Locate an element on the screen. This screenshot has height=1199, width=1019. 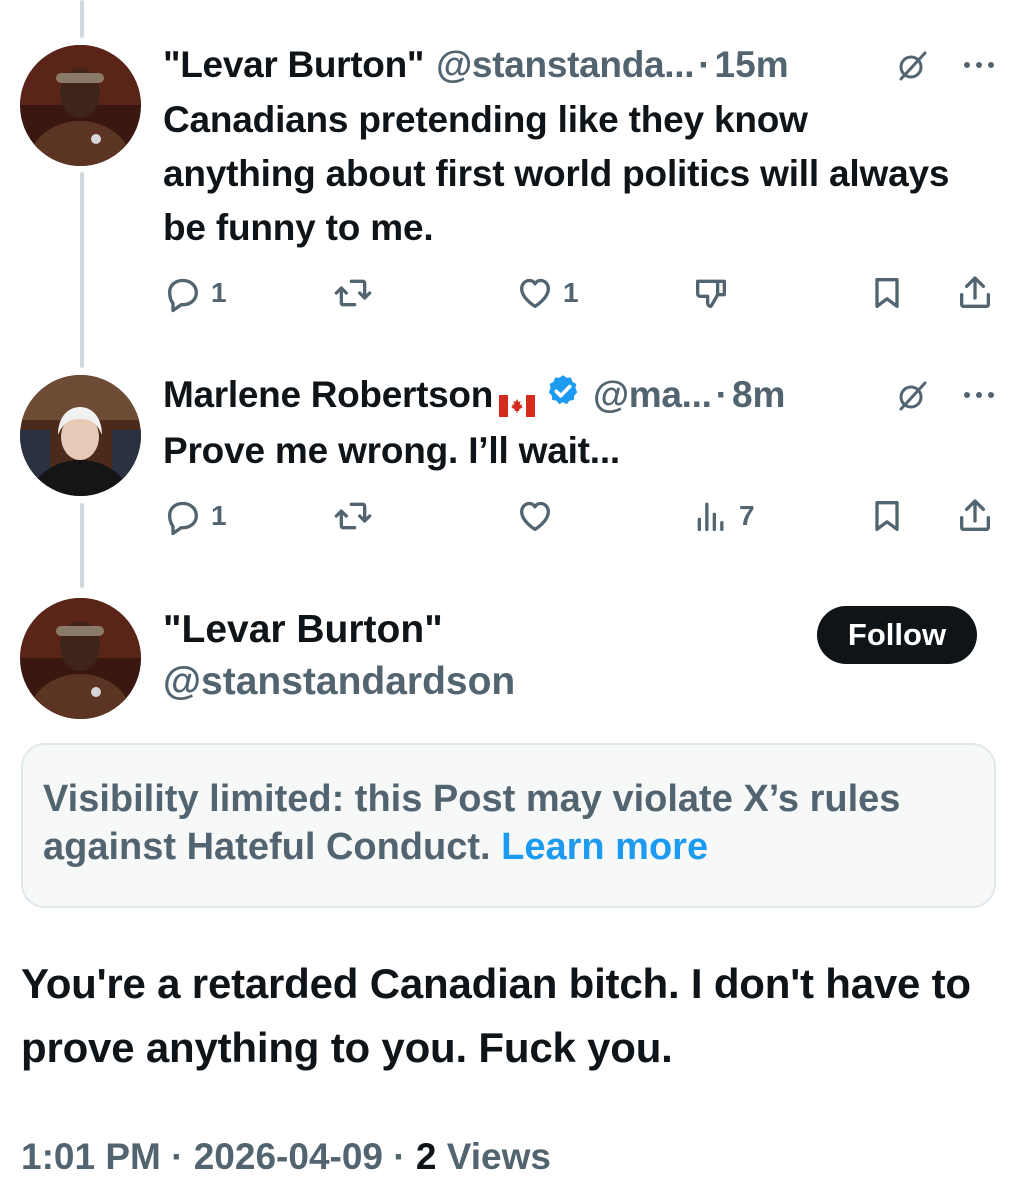
reply-header: Marlene Robertson @ma... · 8m is located at coordinates (581, 395).